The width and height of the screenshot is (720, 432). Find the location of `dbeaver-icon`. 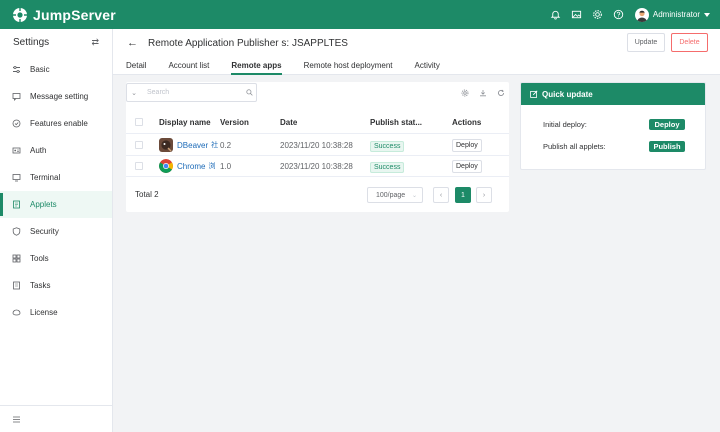

dbeaver-icon is located at coordinates (166, 145).